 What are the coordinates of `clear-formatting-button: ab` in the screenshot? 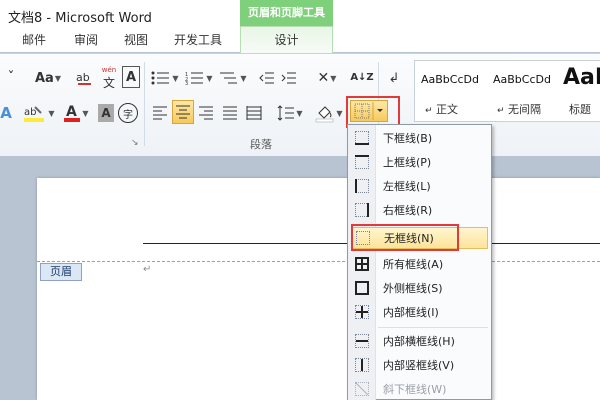 It's located at (85, 78).